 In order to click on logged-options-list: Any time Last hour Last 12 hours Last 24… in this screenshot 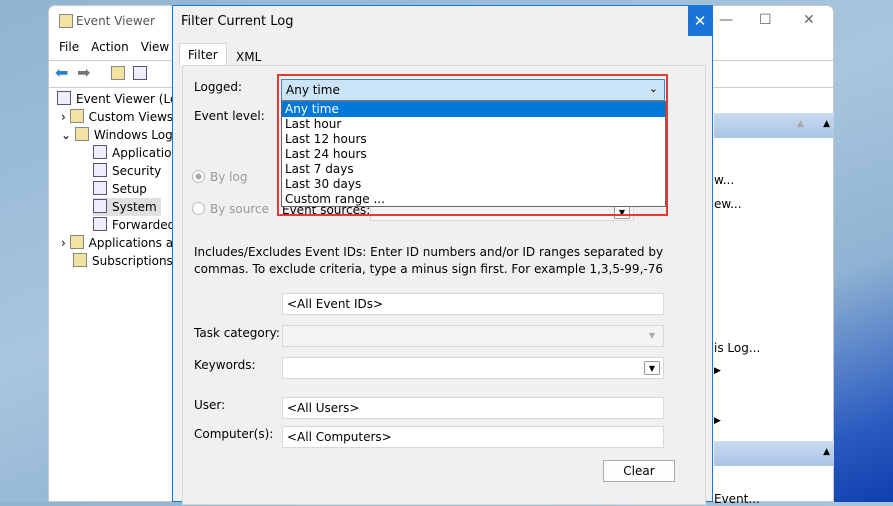, I will do `click(473, 154)`.